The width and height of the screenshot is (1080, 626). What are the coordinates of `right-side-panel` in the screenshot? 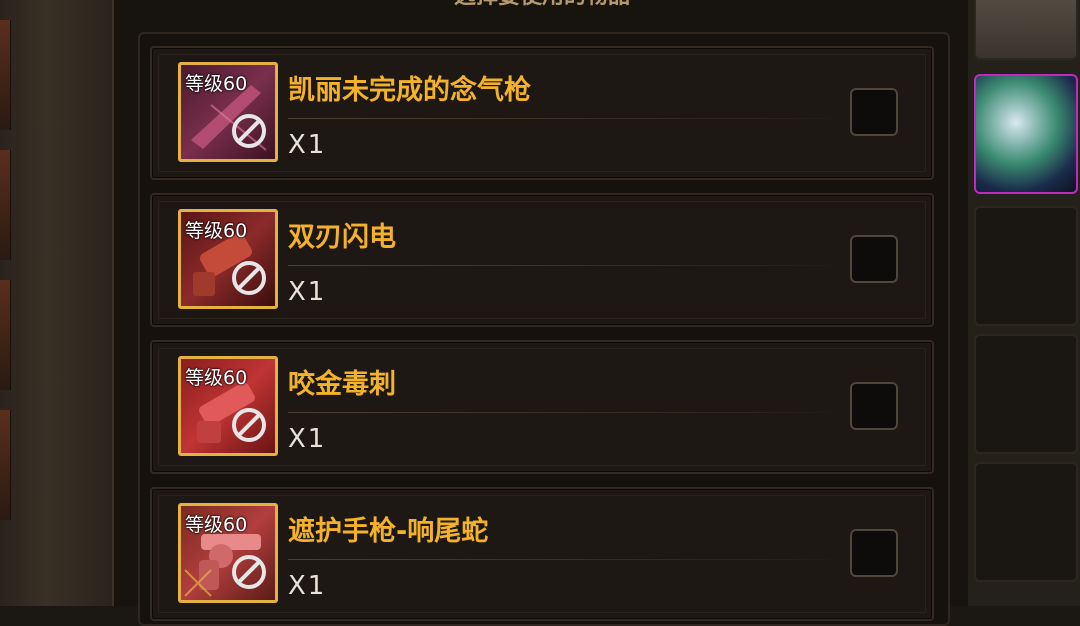 It's located at (1024, 303).